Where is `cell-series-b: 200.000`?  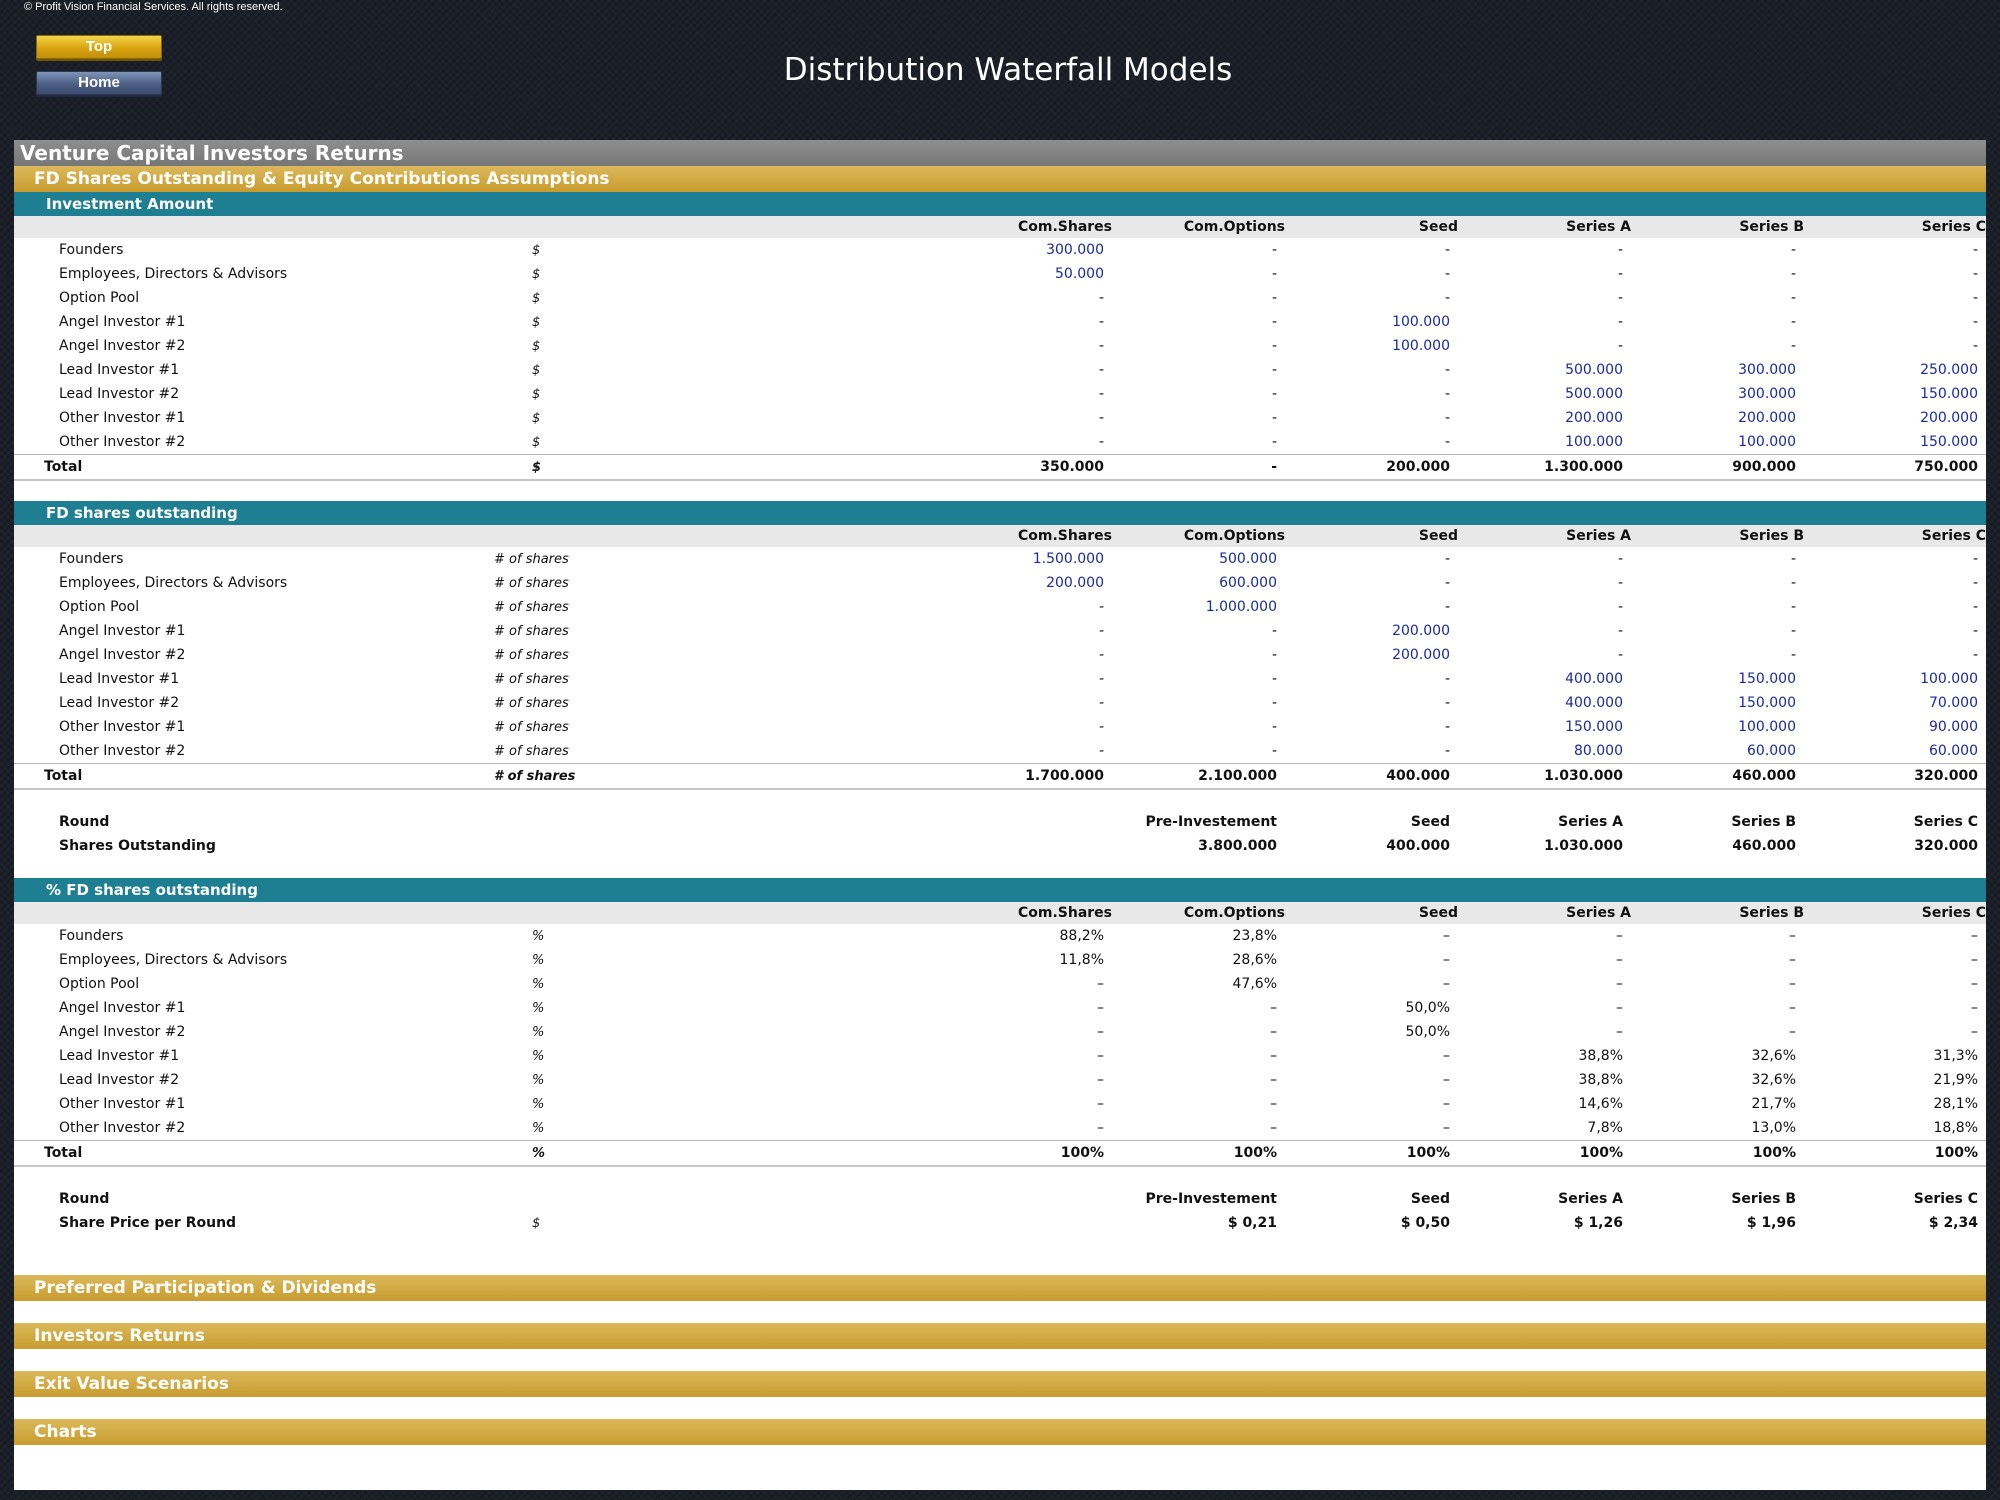
cell-series-b: 200.000 is located at coordinates (1717, 418).